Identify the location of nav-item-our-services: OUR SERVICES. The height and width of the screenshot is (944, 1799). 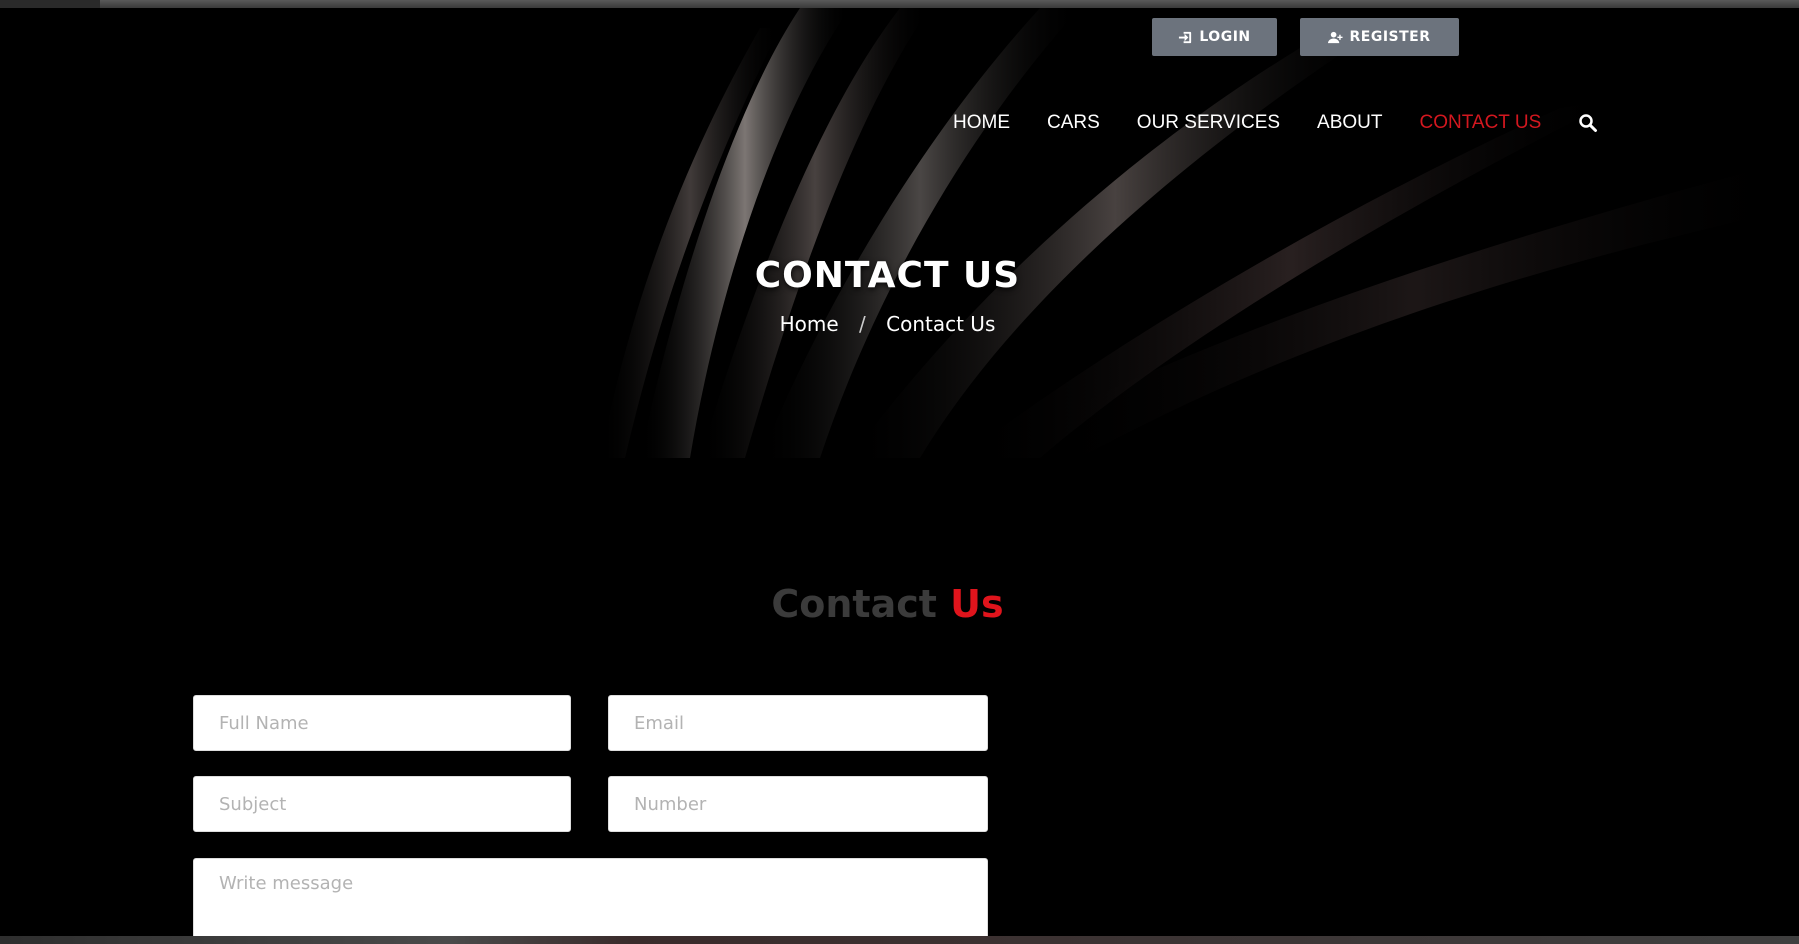
(1208, 123).